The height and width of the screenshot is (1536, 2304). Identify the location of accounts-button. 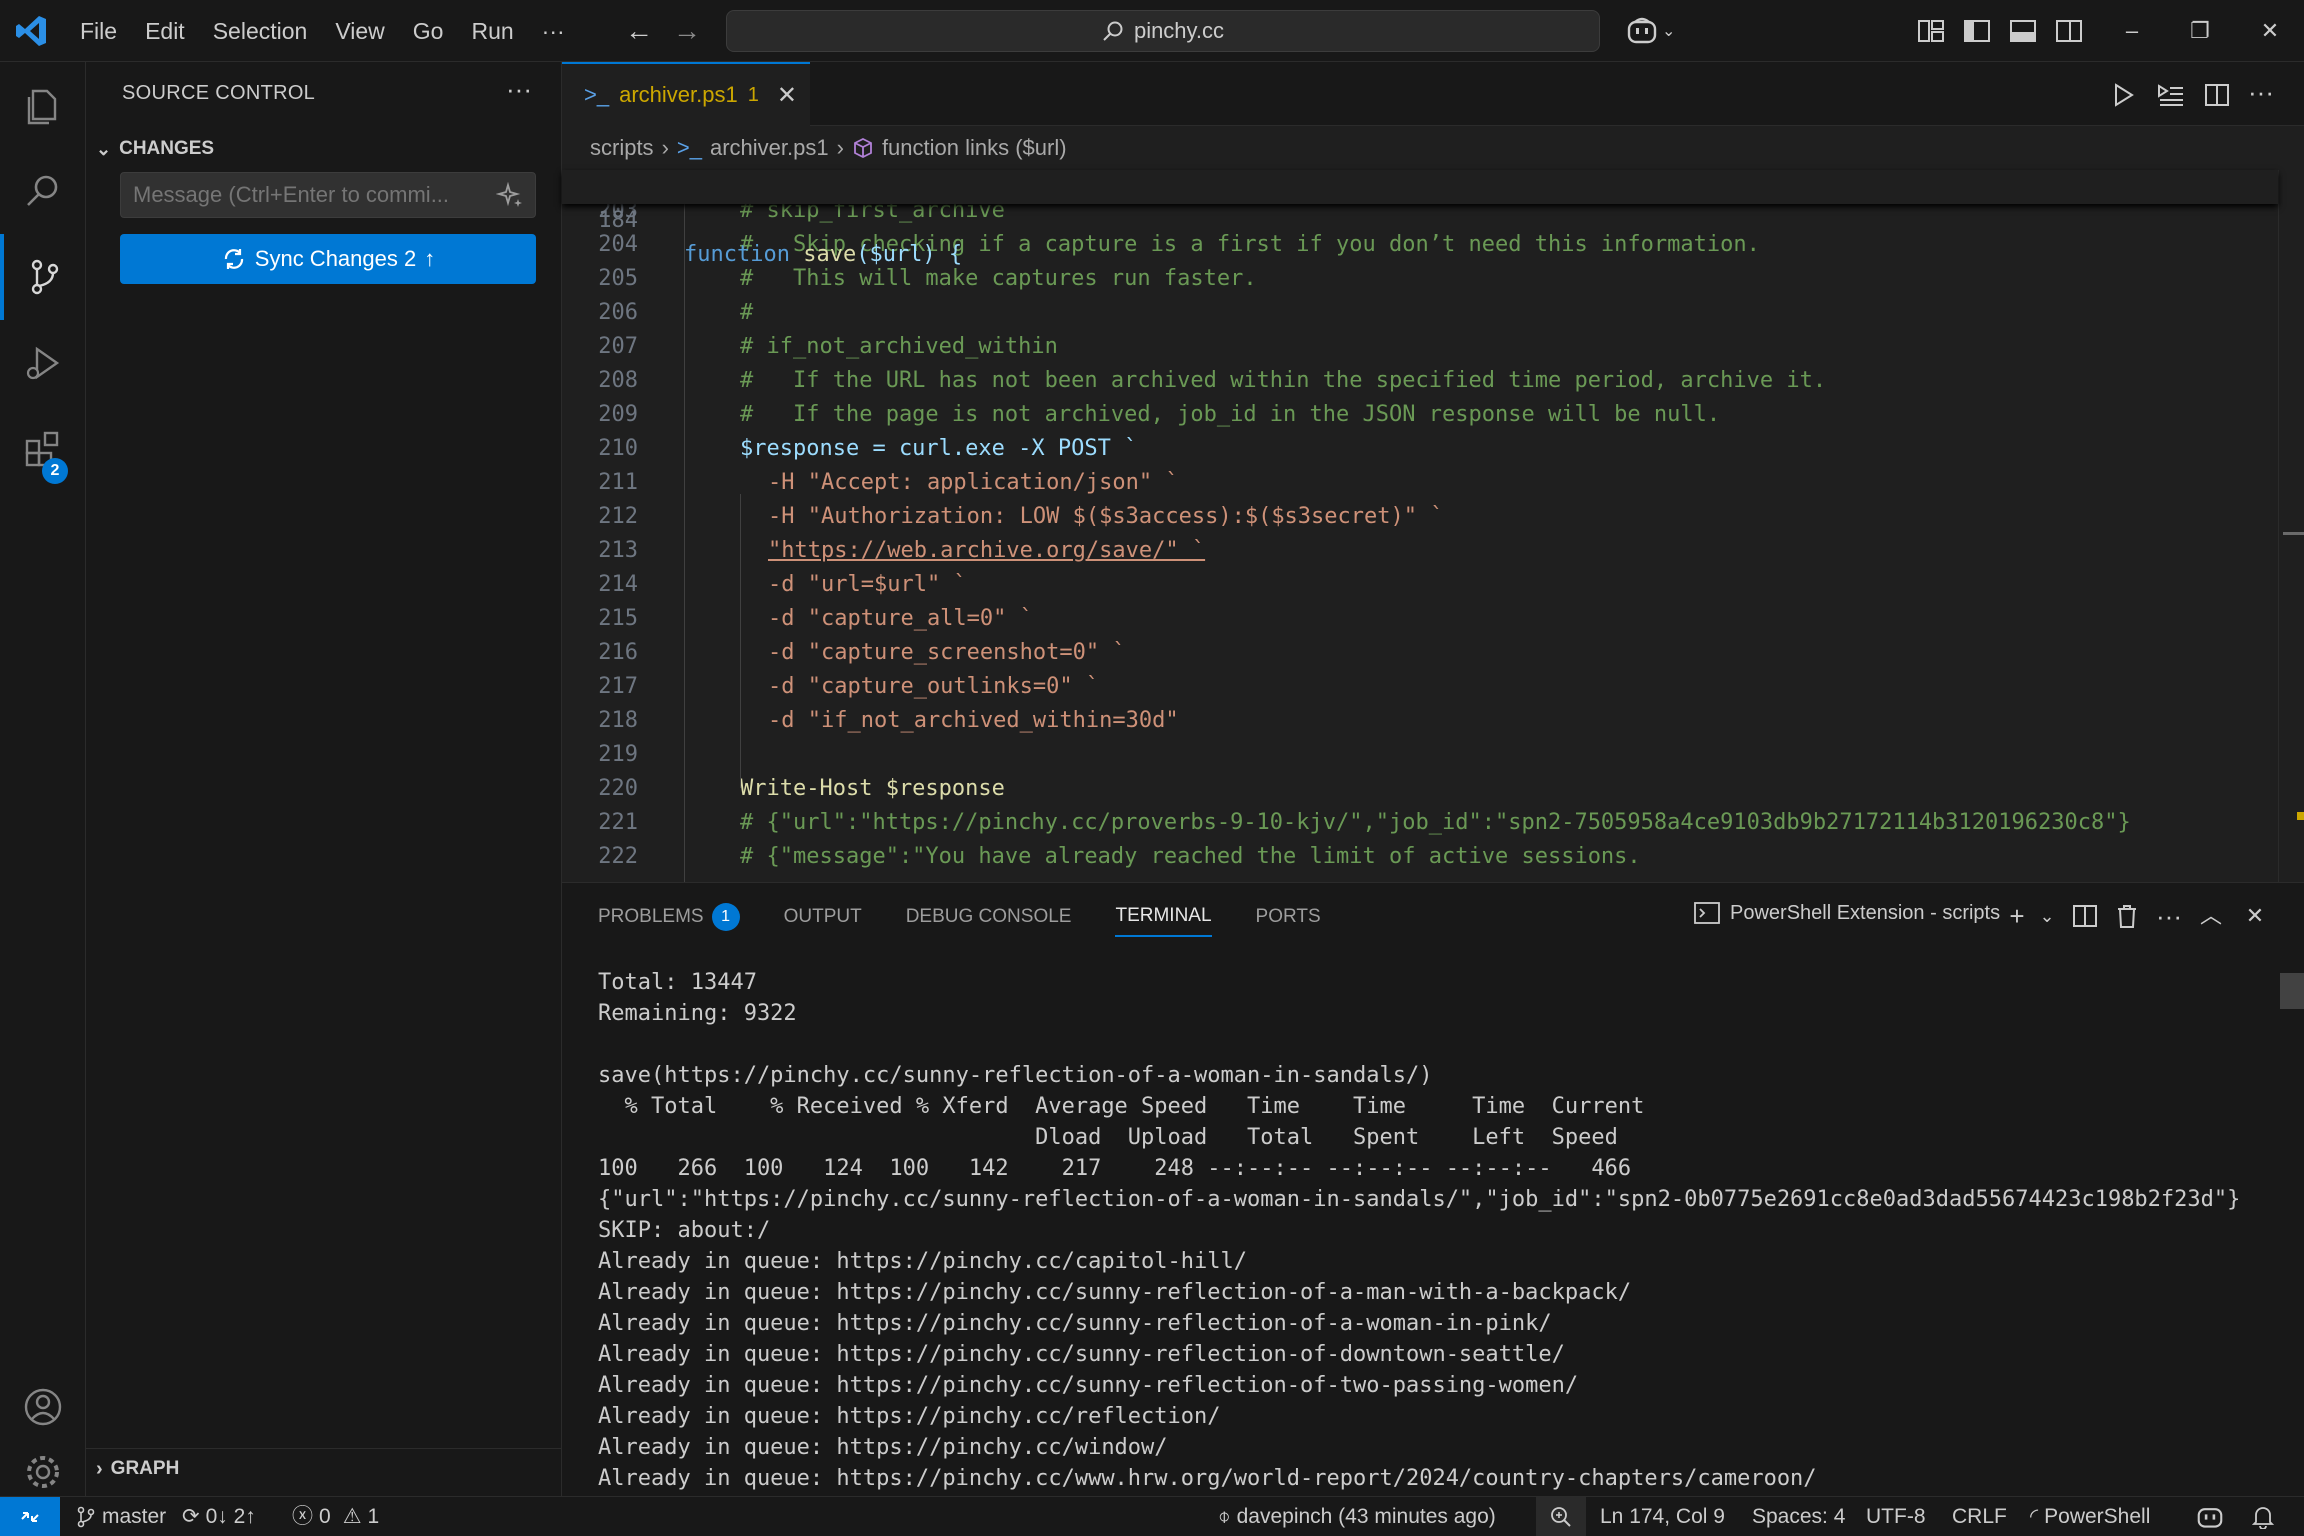
(43, 1407).